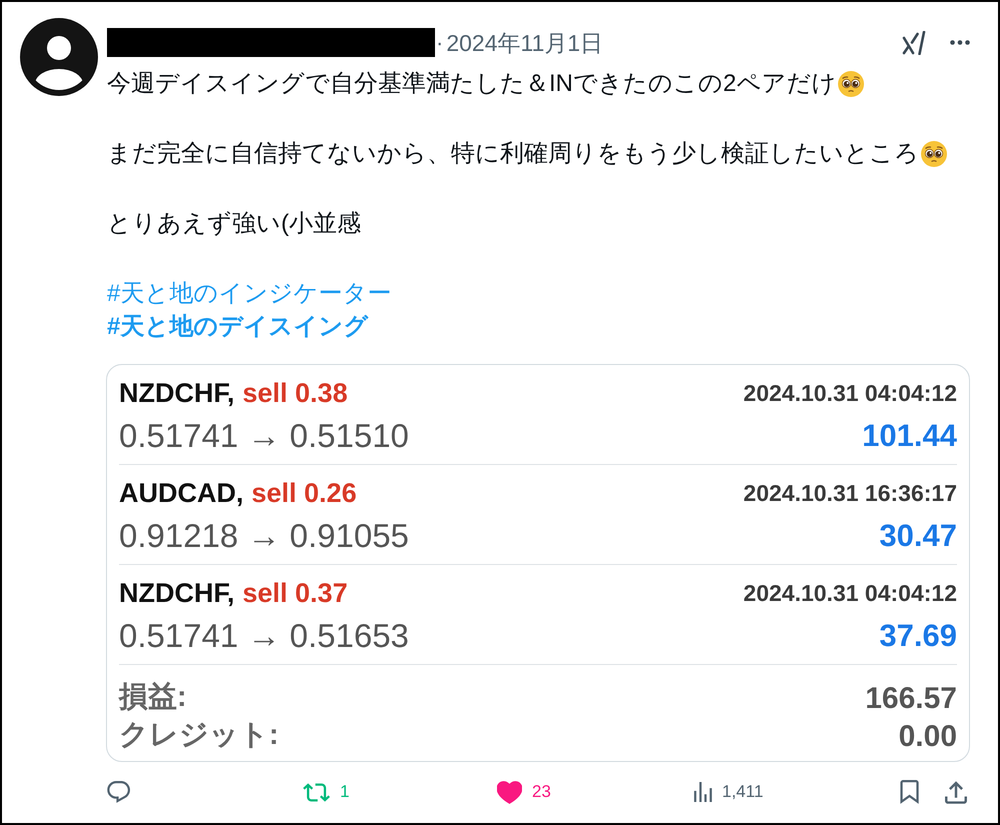 Image resolution: width=1000 pixels, height=825 pixels. What do you see at coordinates (304, 493) in the screenshot?
I see `trade-order: sell 0.26` at bounding box center [304, 493].